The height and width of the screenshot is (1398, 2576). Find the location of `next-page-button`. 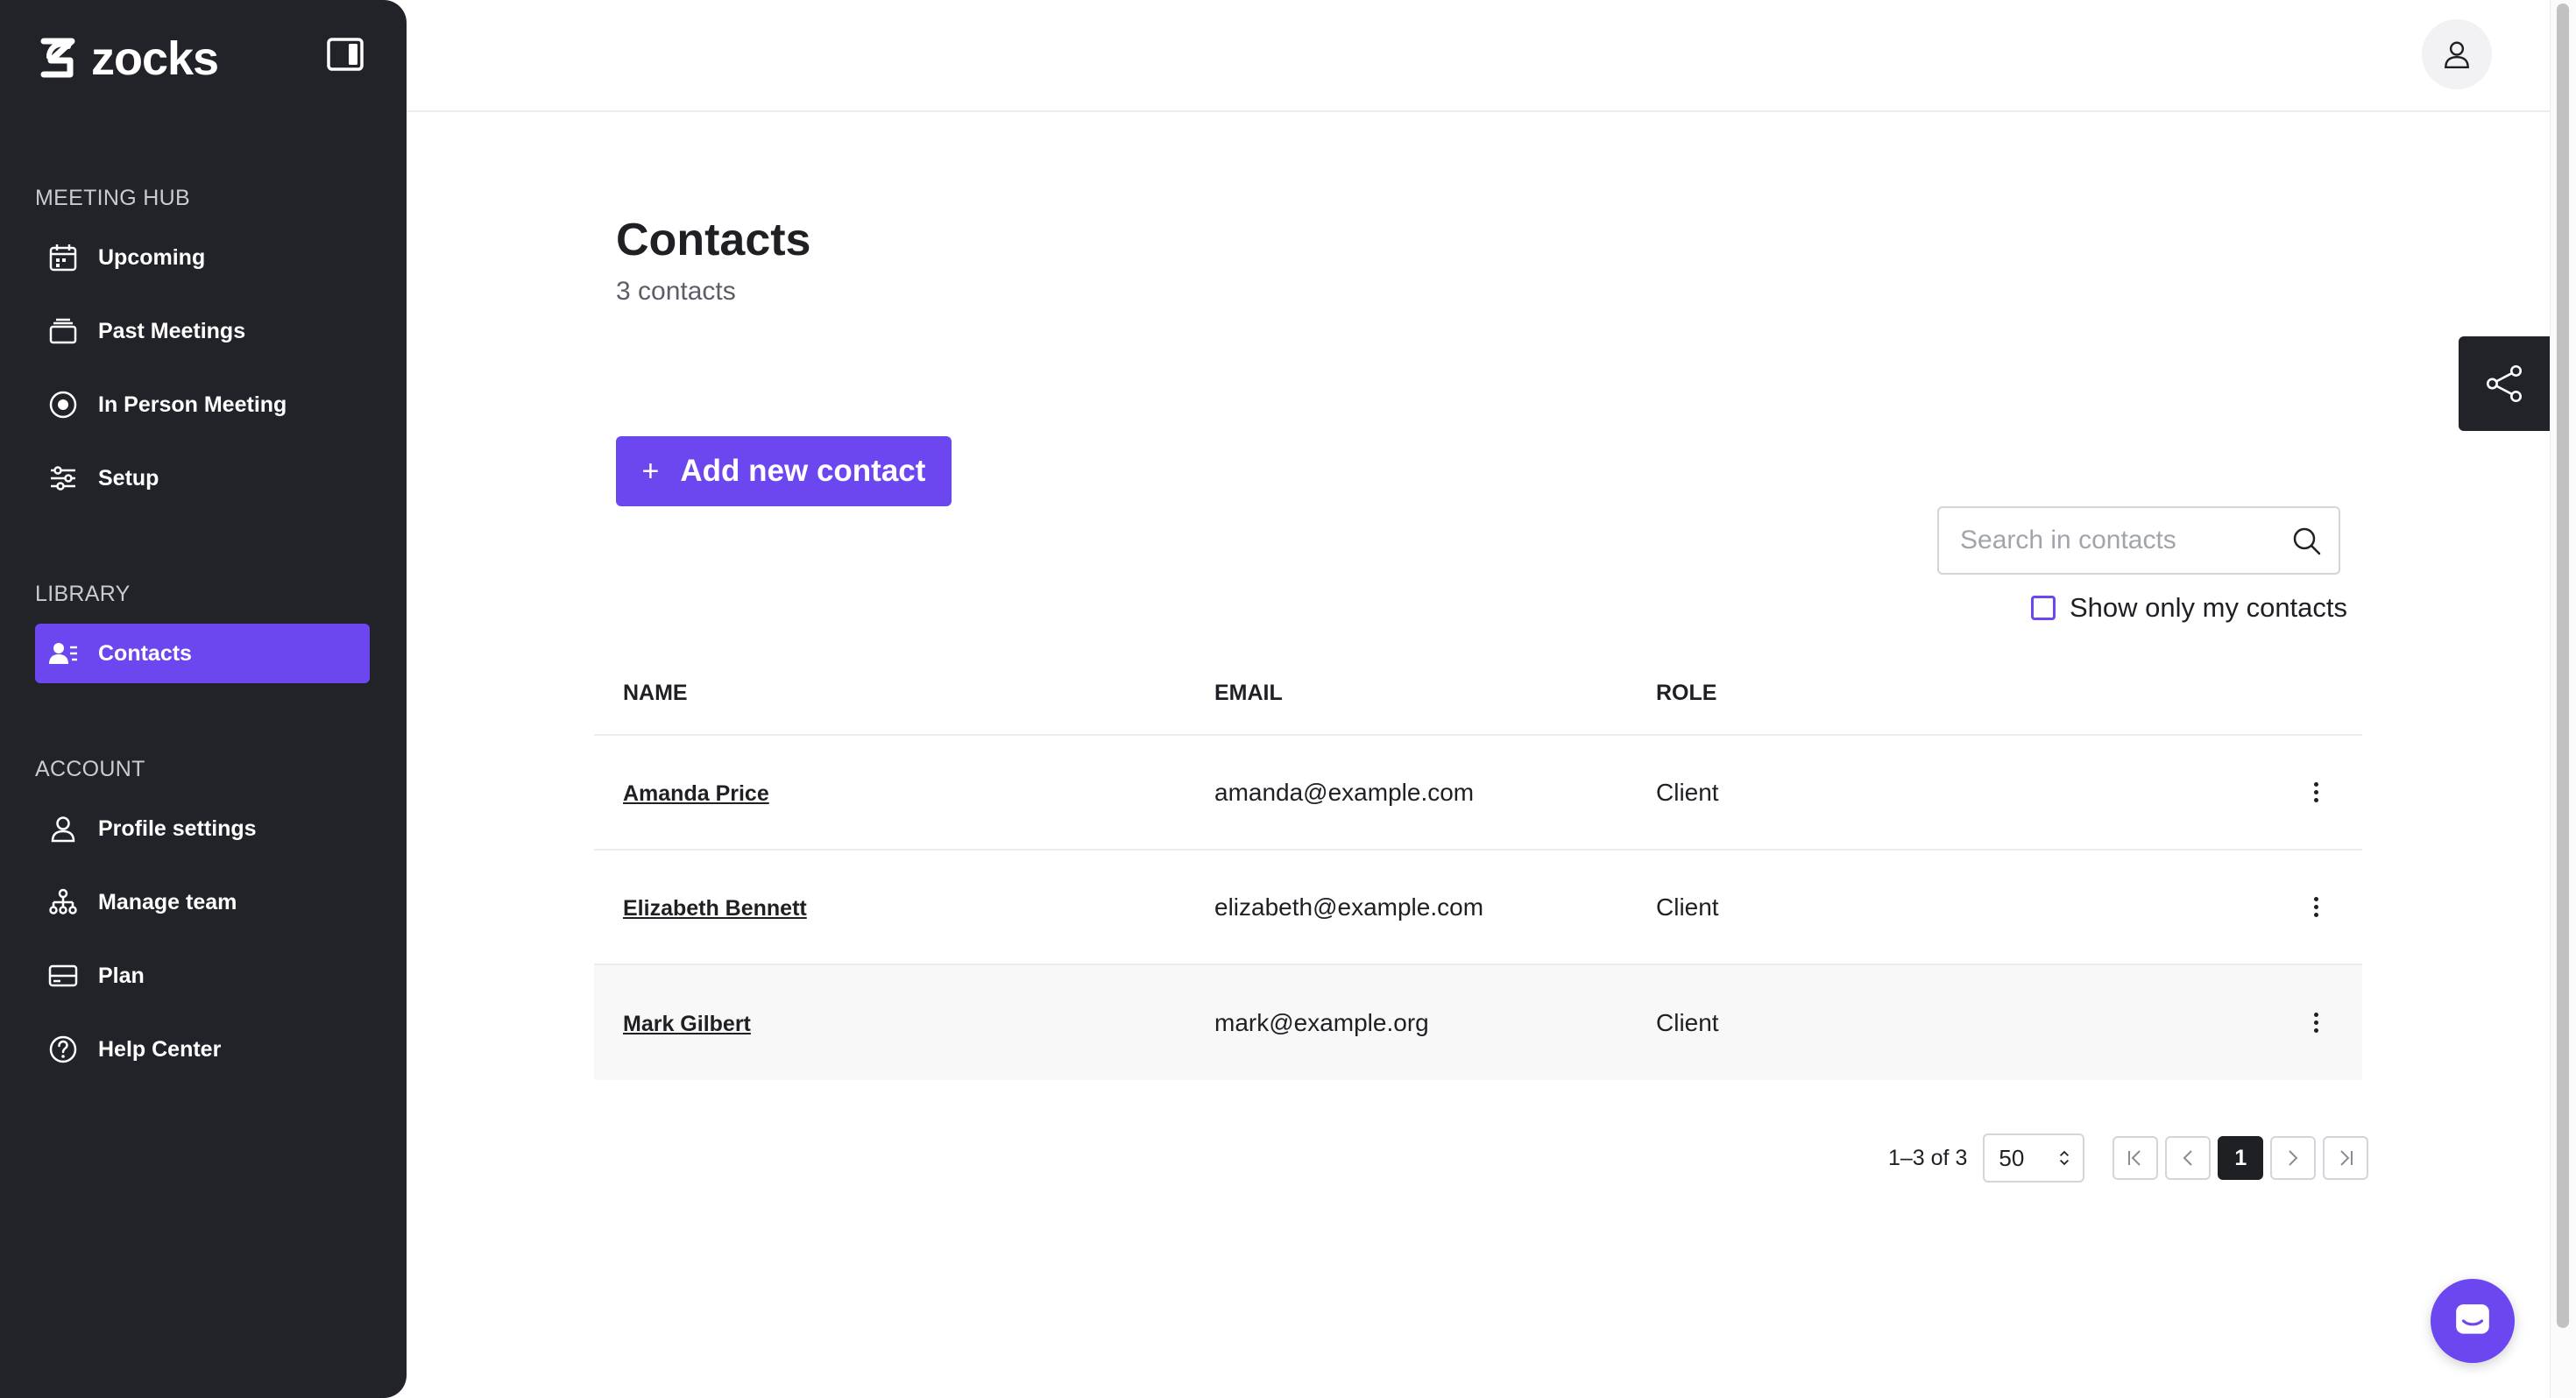

next-page-button is located at coordinates (2293, 1158).